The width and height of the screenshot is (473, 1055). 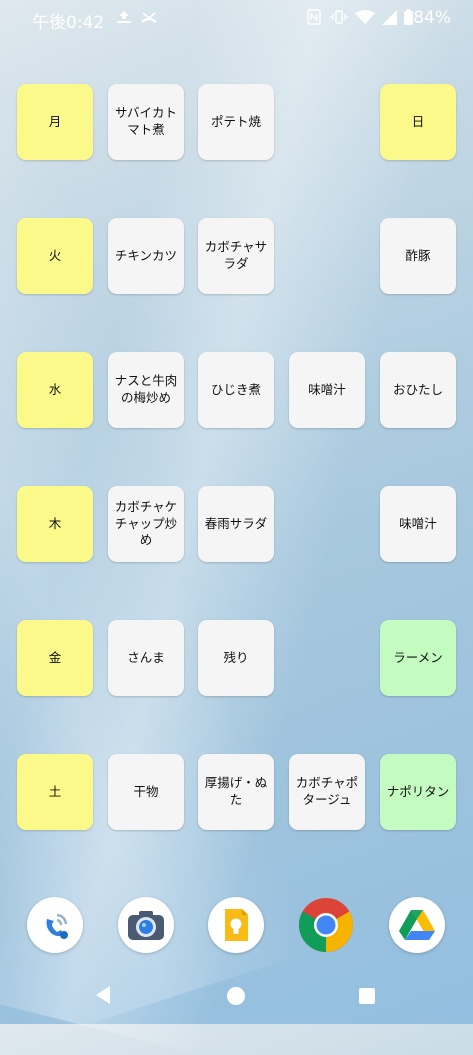 I want to click on google-drive-icon, so click(x=417, y=925).